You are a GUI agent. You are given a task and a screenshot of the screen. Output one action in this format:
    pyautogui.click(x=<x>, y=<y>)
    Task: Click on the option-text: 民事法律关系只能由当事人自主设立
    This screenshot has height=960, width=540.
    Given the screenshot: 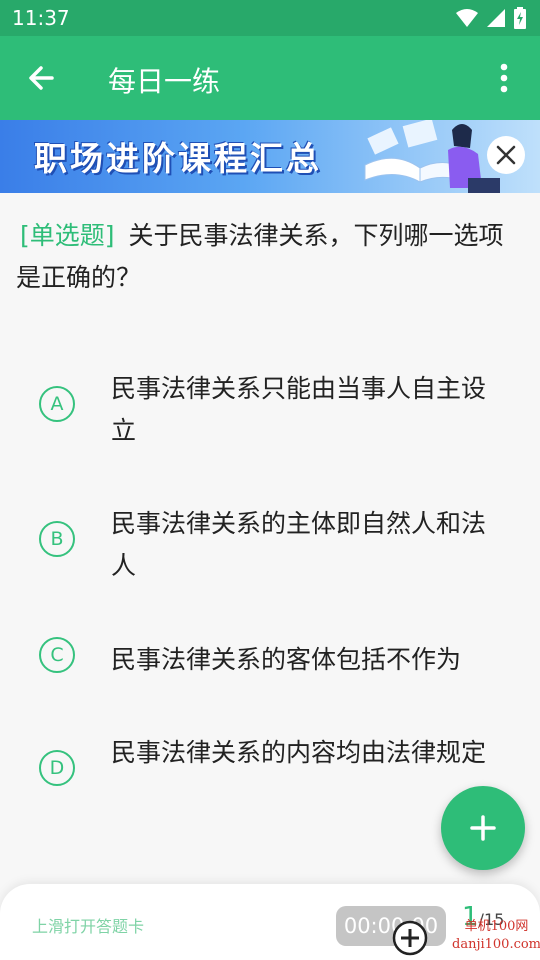 What is the action you would take?
    pyautogui.click(x=299, y=409)
    